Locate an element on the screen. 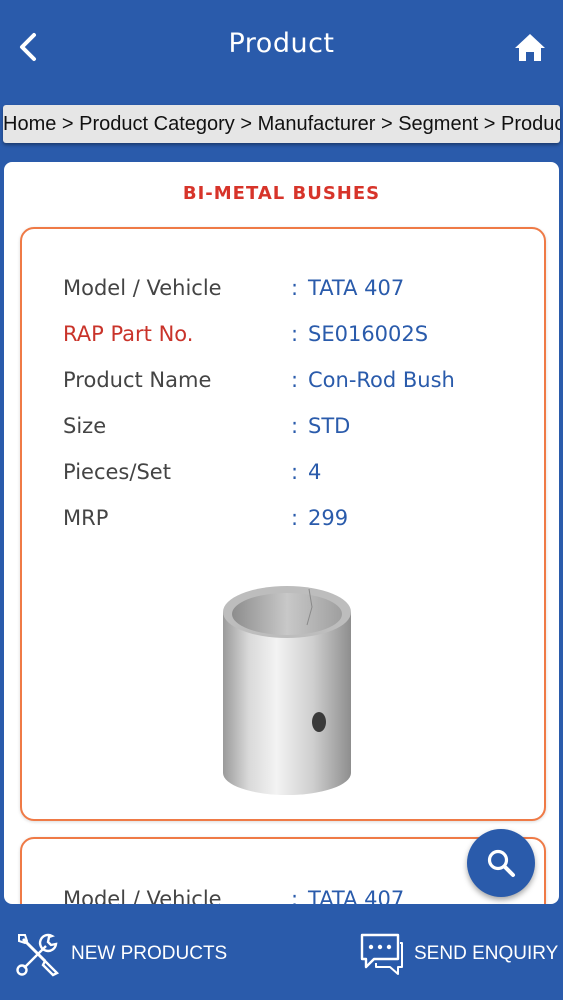 The image size is (563, 1000). app-header: Product is located at coordinates (281, 50).